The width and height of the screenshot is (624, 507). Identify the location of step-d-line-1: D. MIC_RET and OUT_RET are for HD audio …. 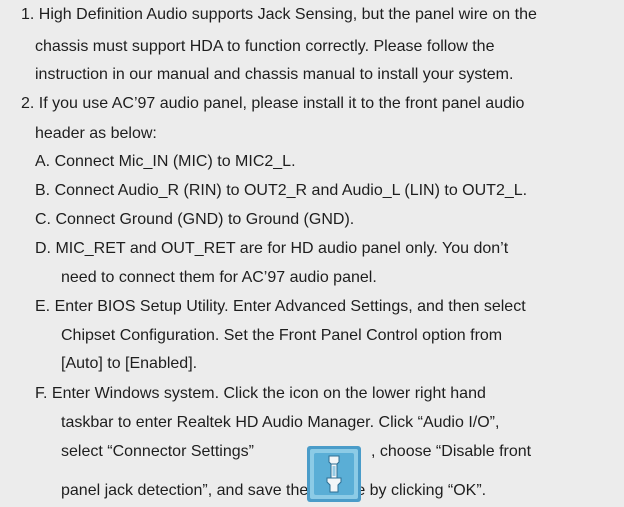
(272, 248).